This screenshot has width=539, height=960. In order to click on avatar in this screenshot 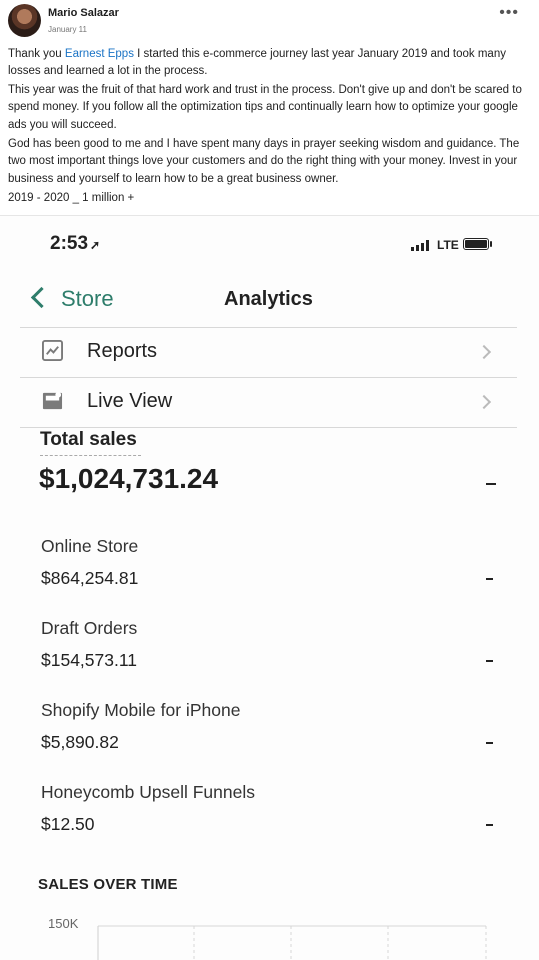, I will do `click(24, 20)`.